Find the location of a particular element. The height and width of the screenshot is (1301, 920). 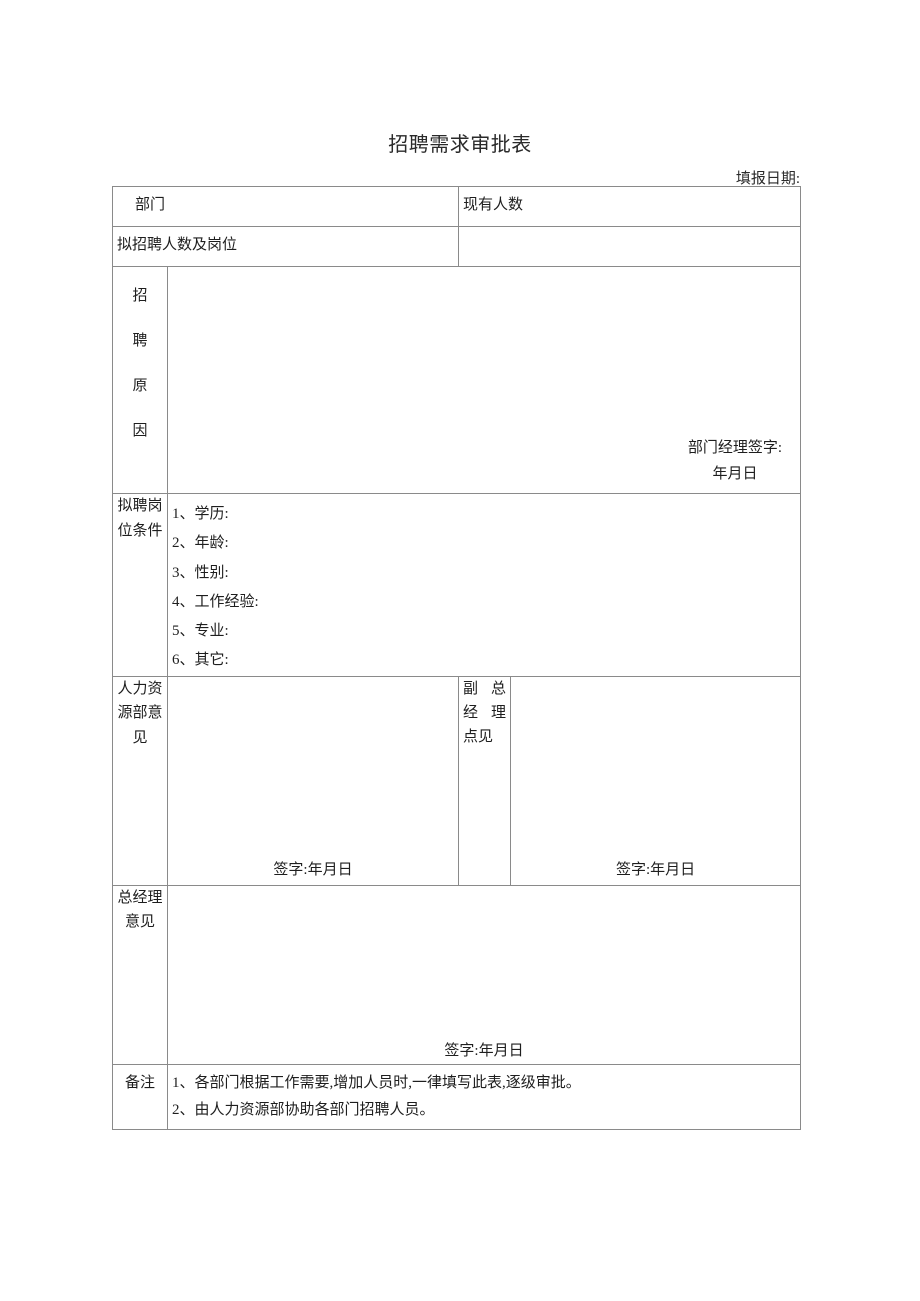

deputy-gm-label-line-2: 经理 is located at coordinates (485, 712).